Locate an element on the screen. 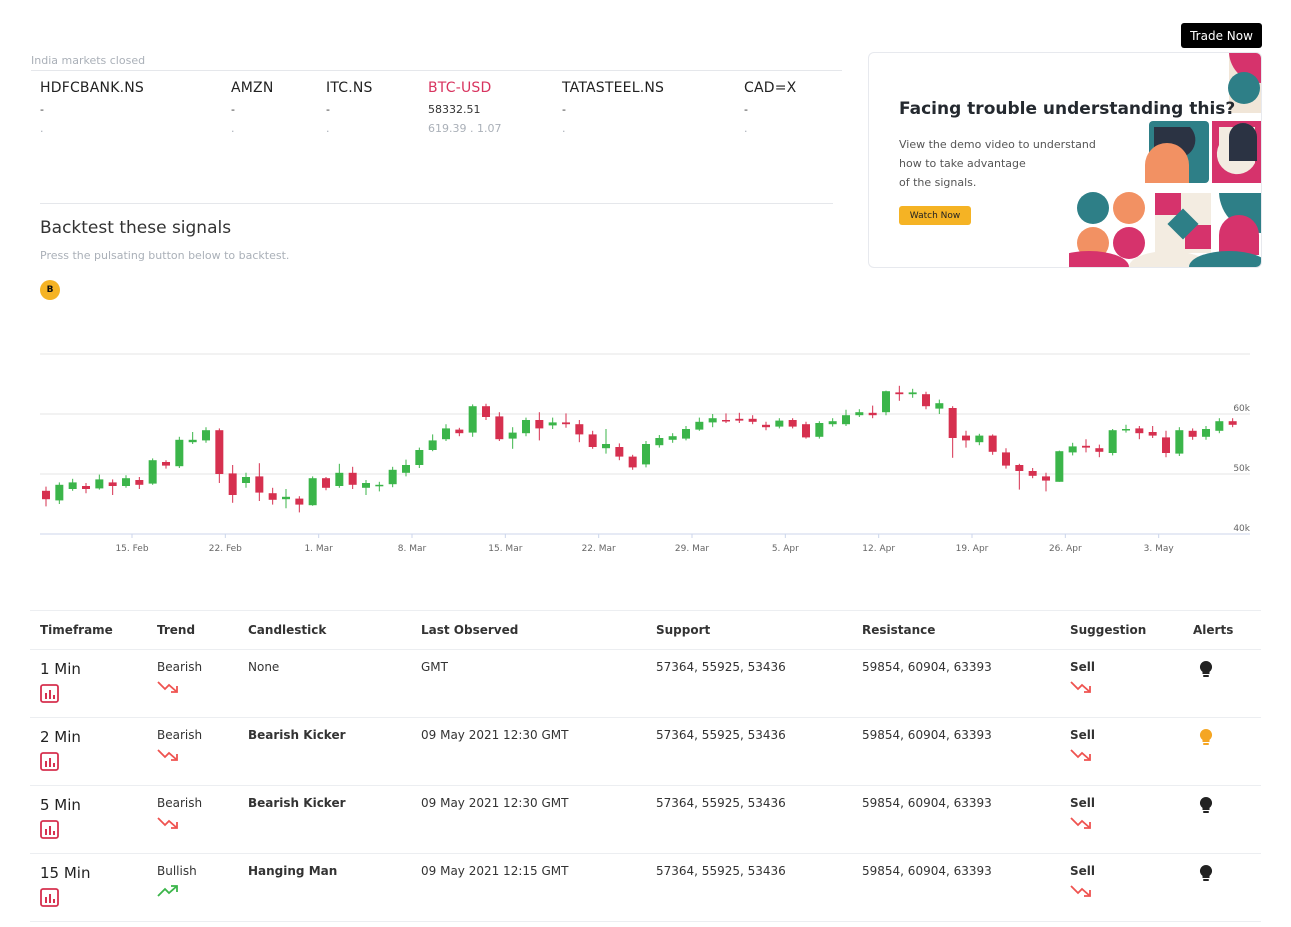  ticker-symbol: HDFCBANK.NS is located at coordinates (92, 88).